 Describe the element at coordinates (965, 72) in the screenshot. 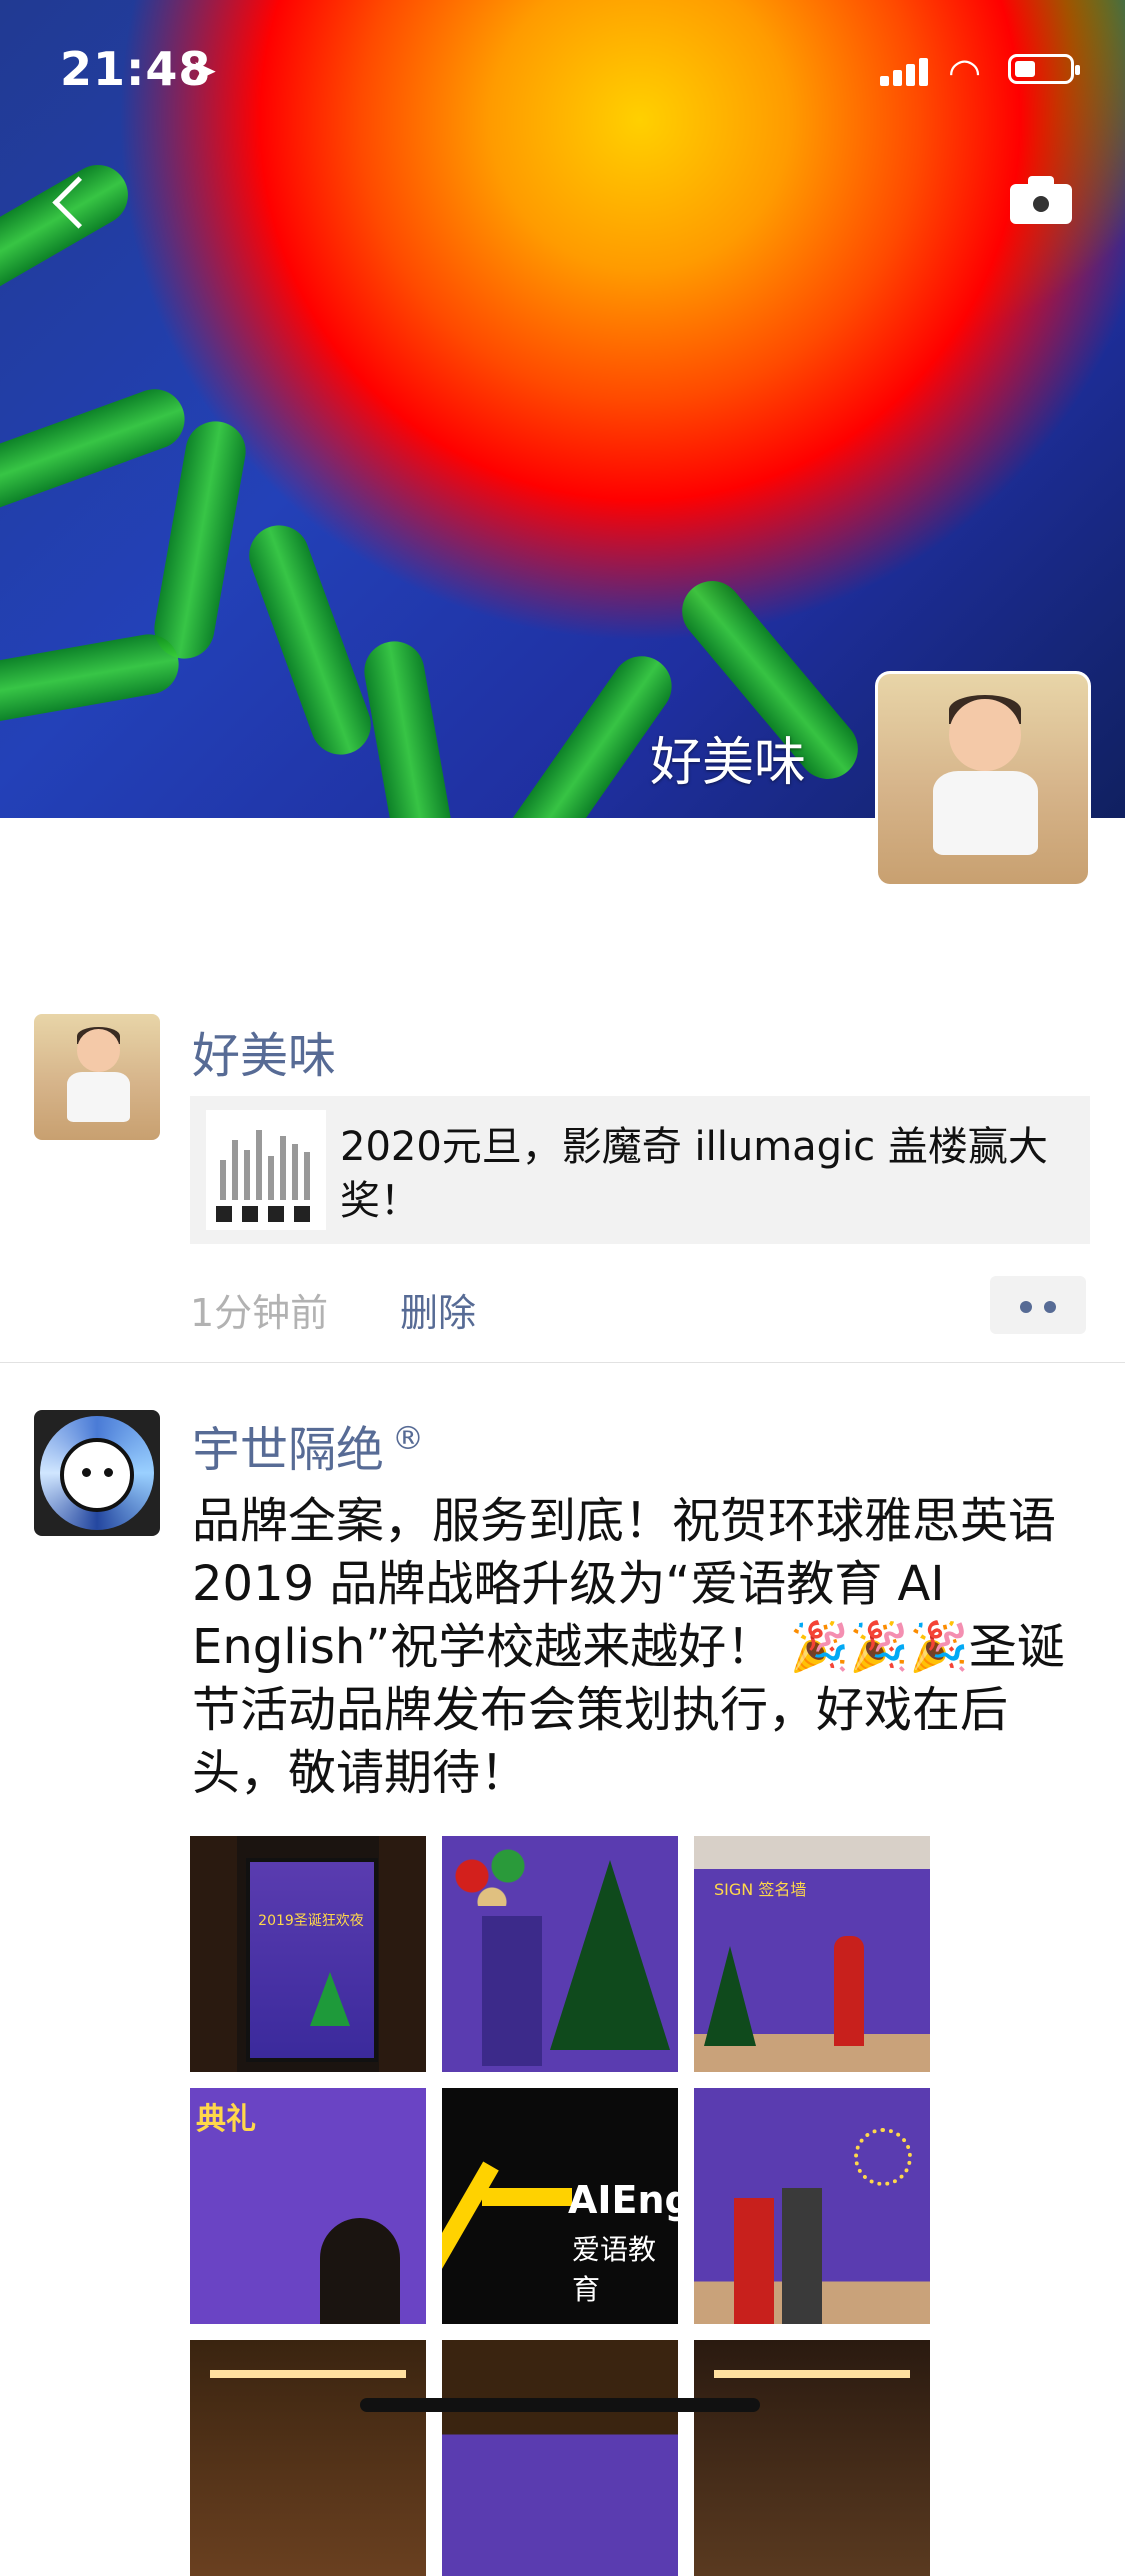

I see `wifi-icon: ◠` at that location.